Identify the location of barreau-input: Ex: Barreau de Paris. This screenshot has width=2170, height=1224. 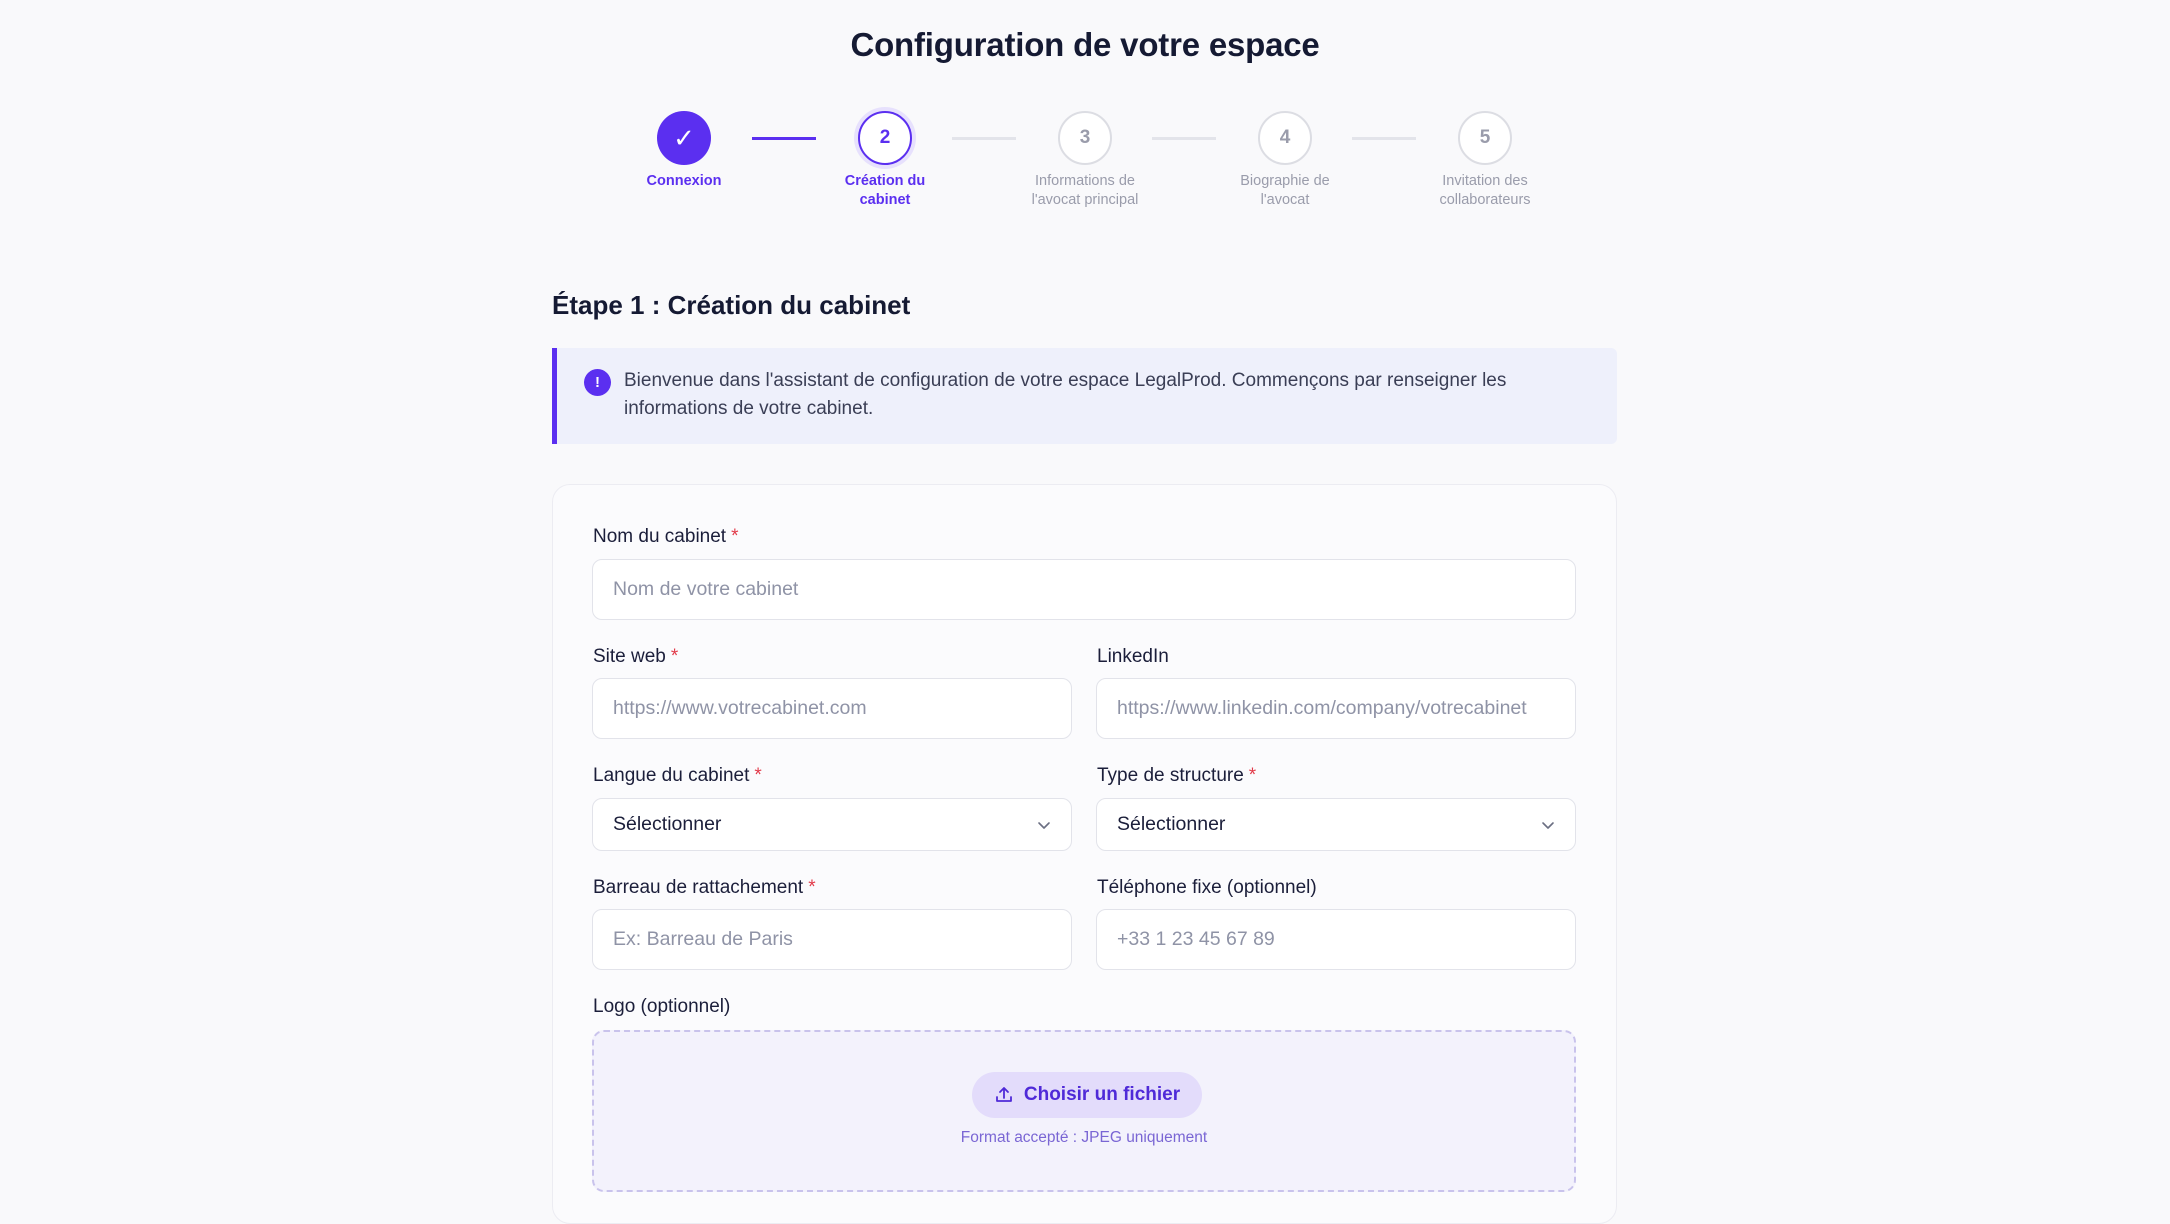
(832, 939).